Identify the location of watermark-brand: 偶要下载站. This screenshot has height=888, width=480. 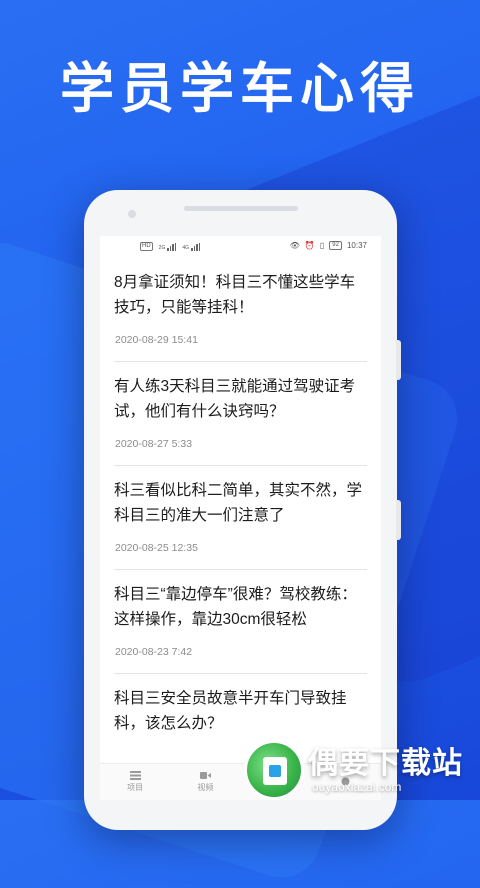
(385, 763).